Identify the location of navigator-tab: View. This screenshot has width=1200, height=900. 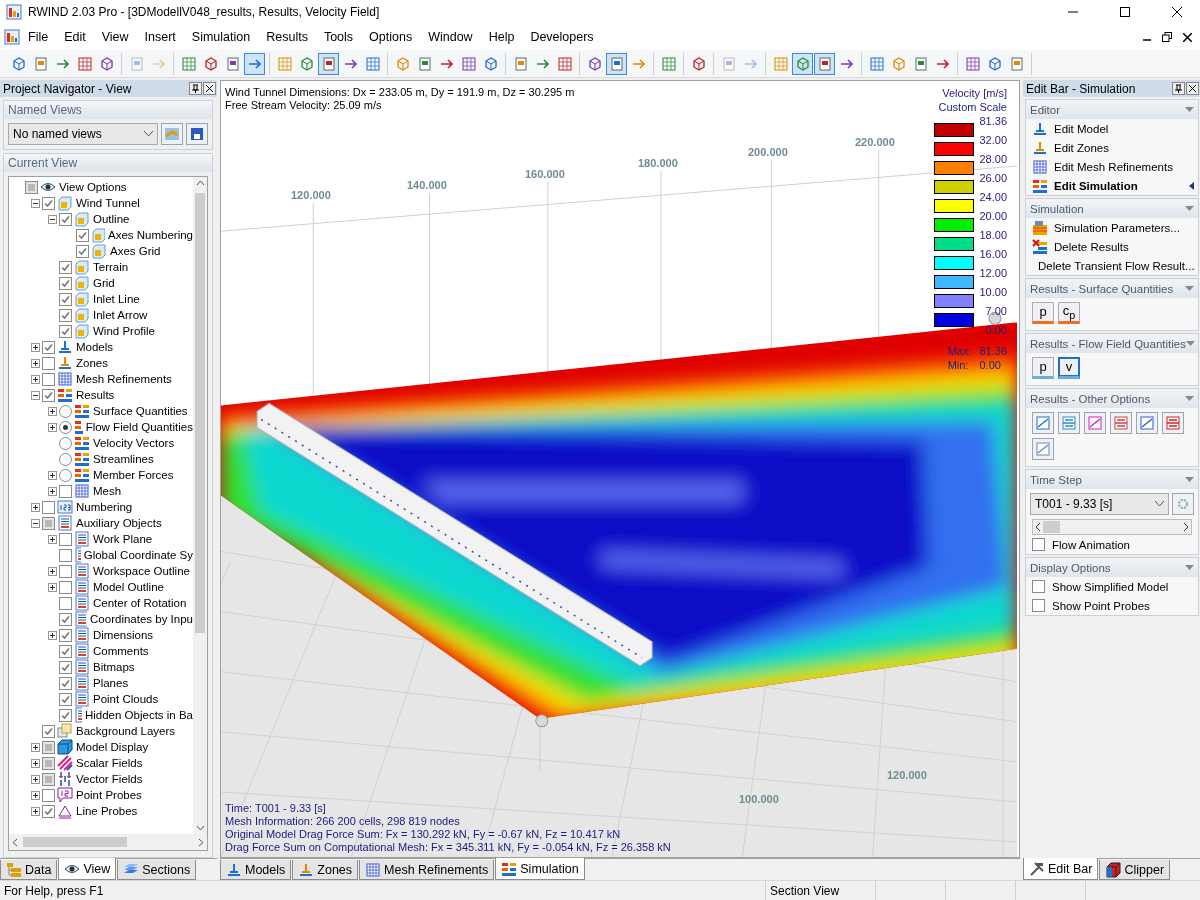
(87, 869).